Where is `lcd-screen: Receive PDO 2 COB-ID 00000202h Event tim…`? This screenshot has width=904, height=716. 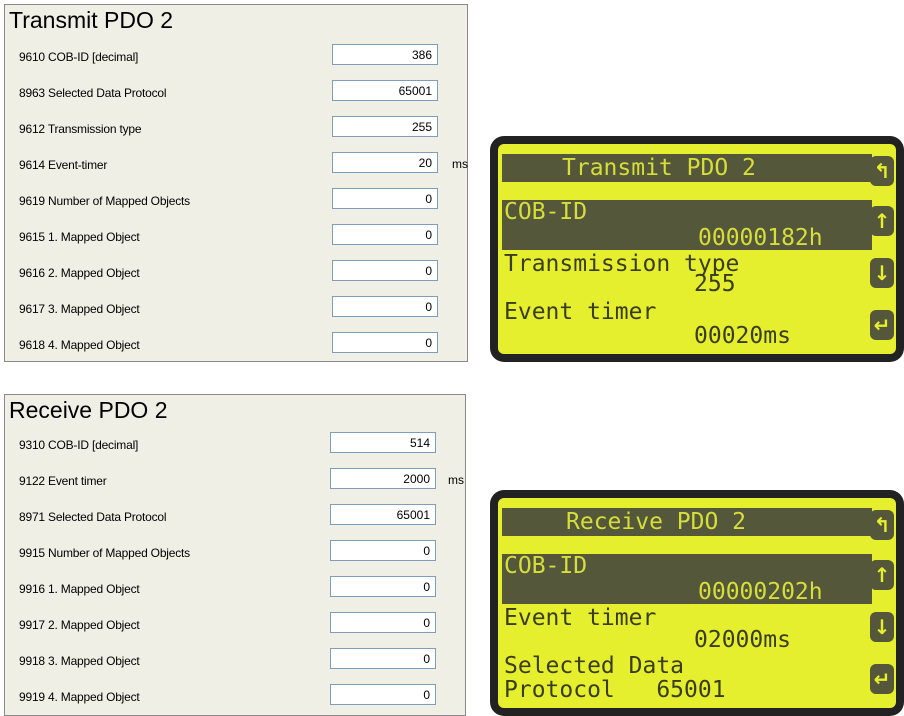
lcd-screen: Receive PDO 2 COB-ID 00000202h Event tim… is located at coordinates (697, 603).